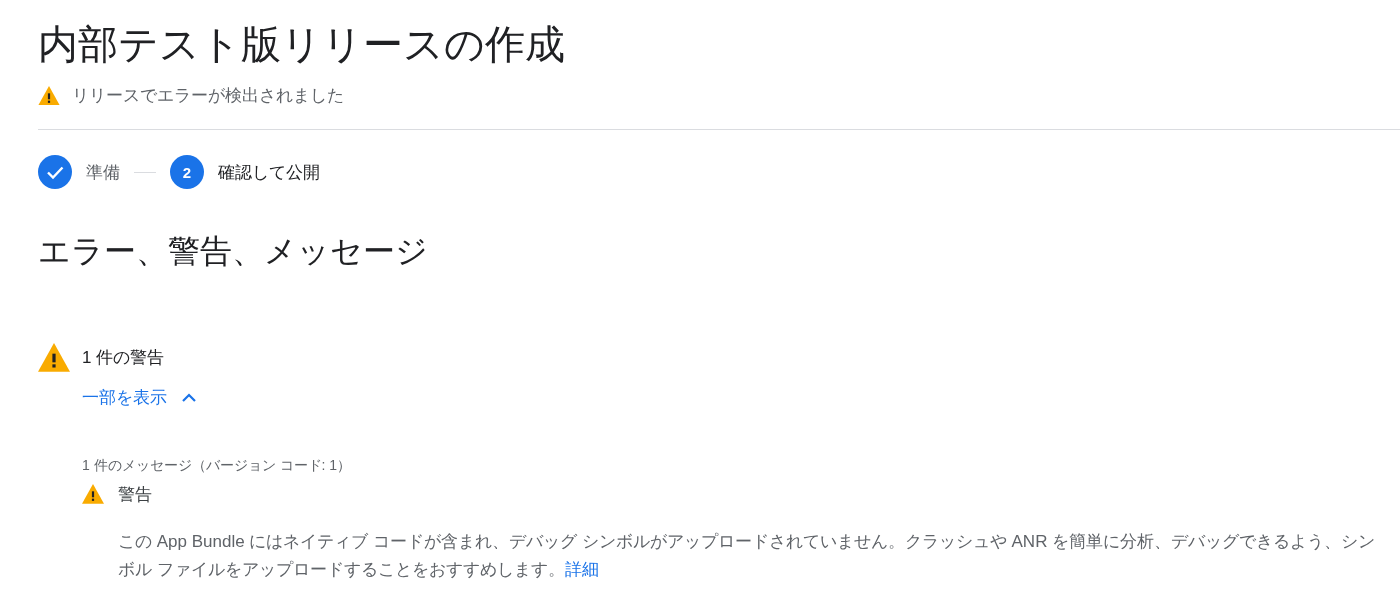  I want to click on message-heading: 1 件のメッセージ（バージョン コード: 1）, so click(217, 465).